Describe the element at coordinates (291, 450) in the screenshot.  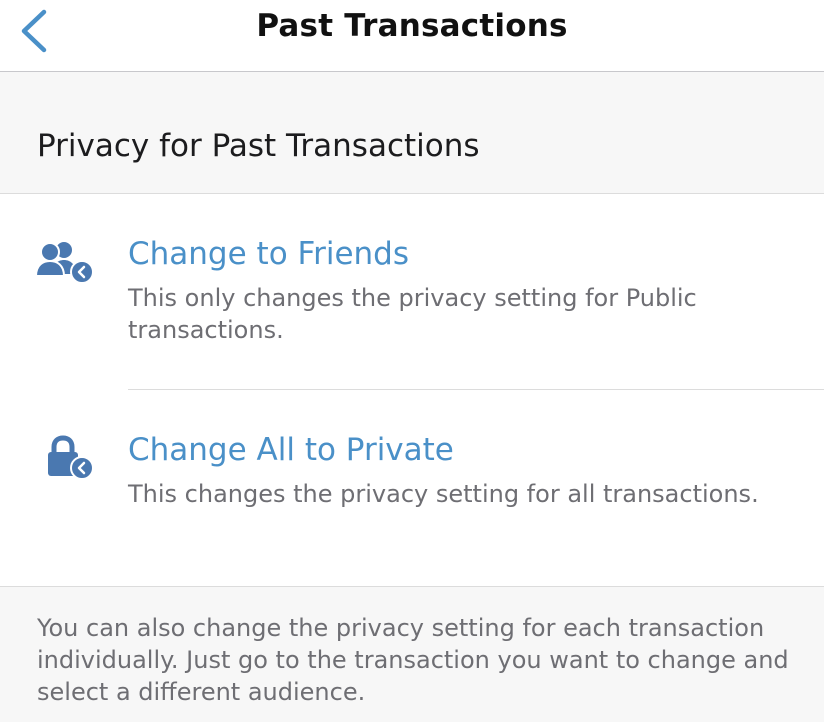
I see `change-all-to-private-label: Change All to Private` at that location.